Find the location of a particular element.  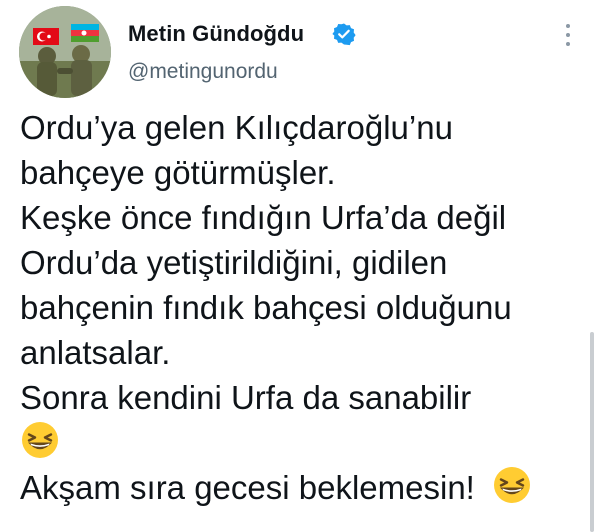

tweet-line: bahçenin fındık bahçesi olduğunu is located at coordinates (266, 307).